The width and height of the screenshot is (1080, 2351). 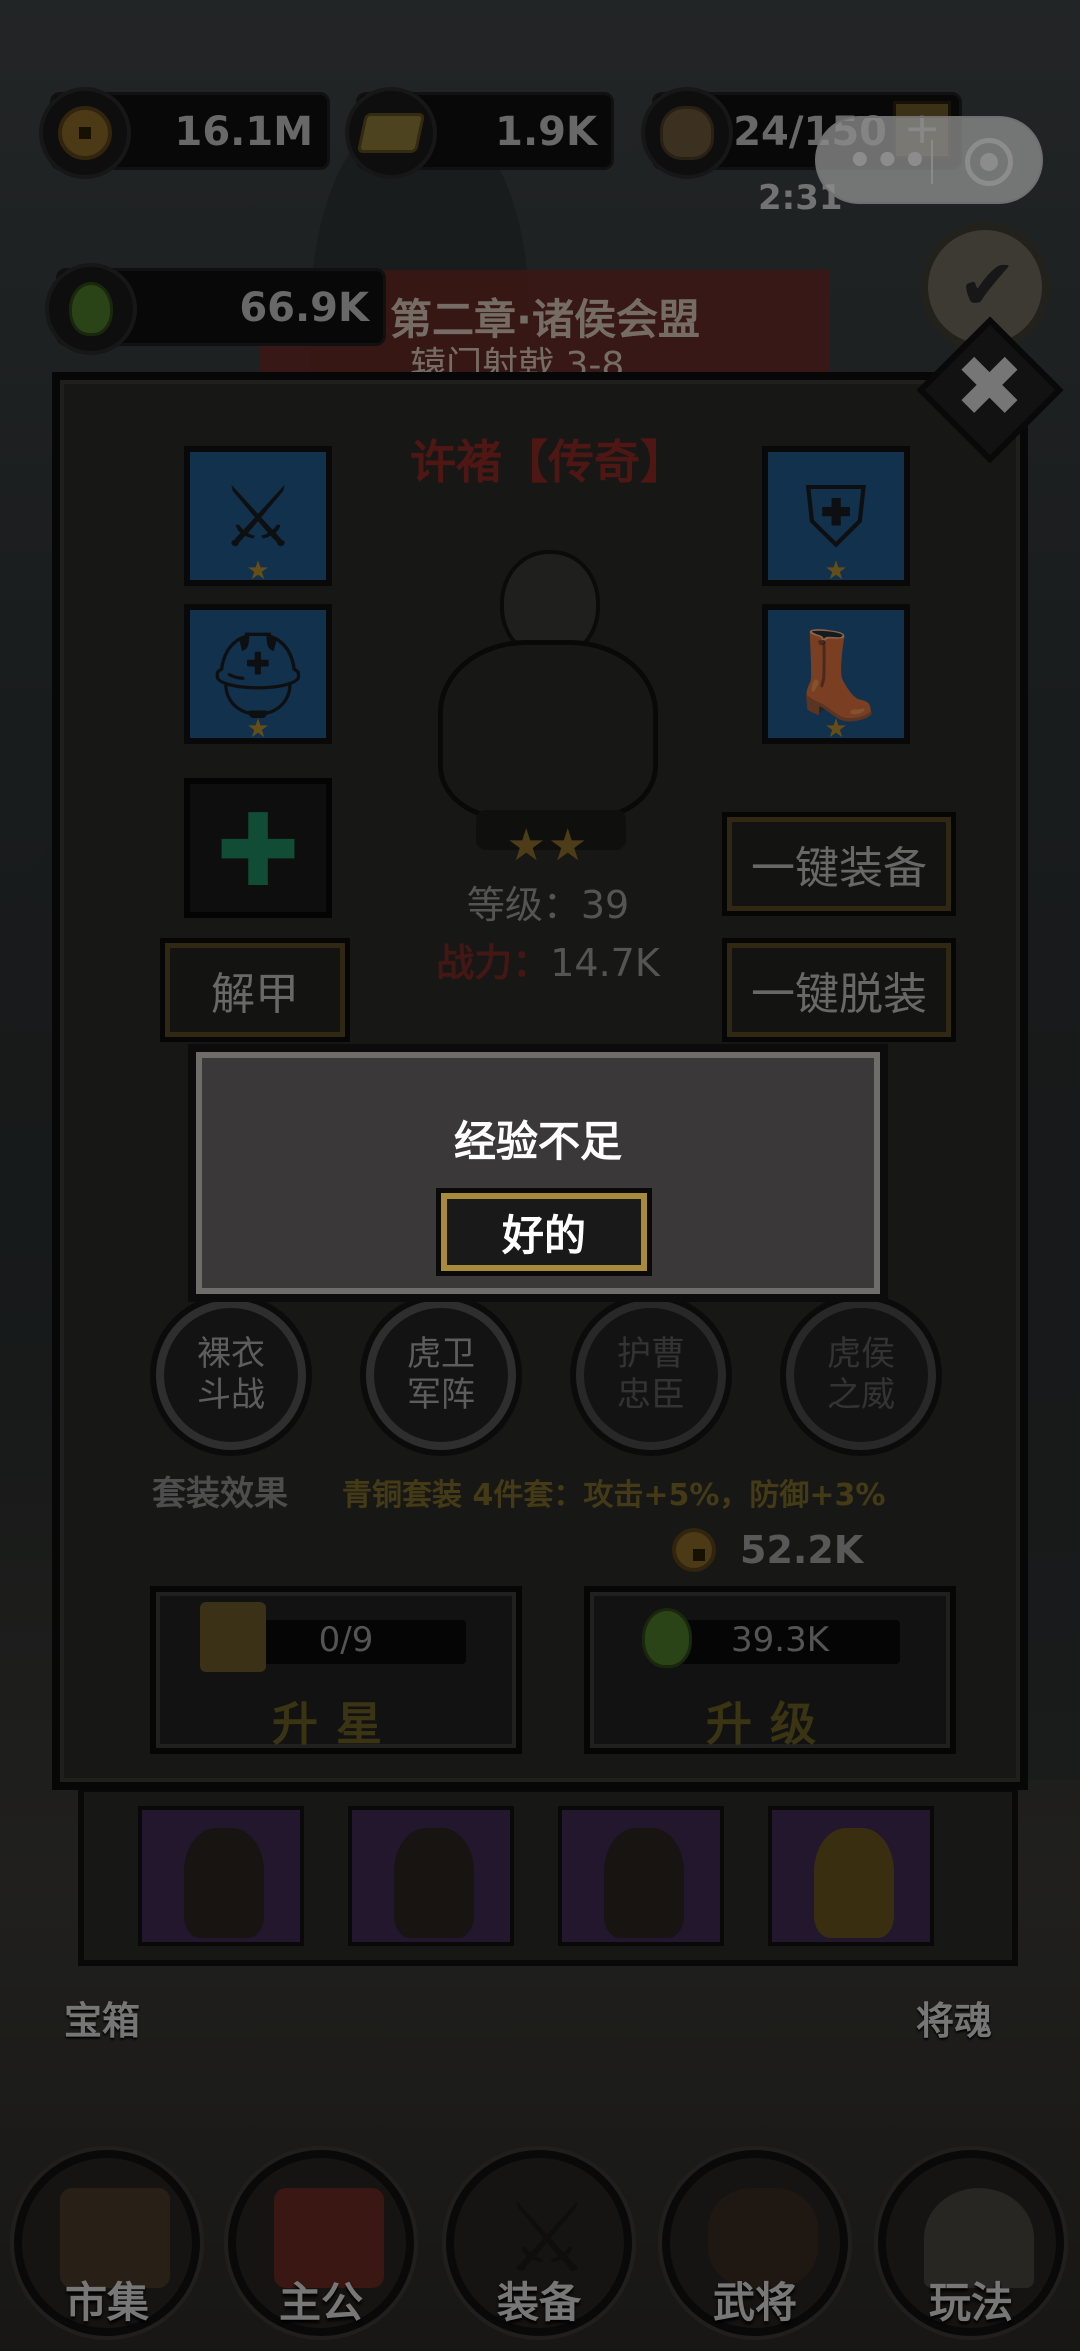 I want to click on dialog-message: 经验不足, so click(x=537, y=1141).